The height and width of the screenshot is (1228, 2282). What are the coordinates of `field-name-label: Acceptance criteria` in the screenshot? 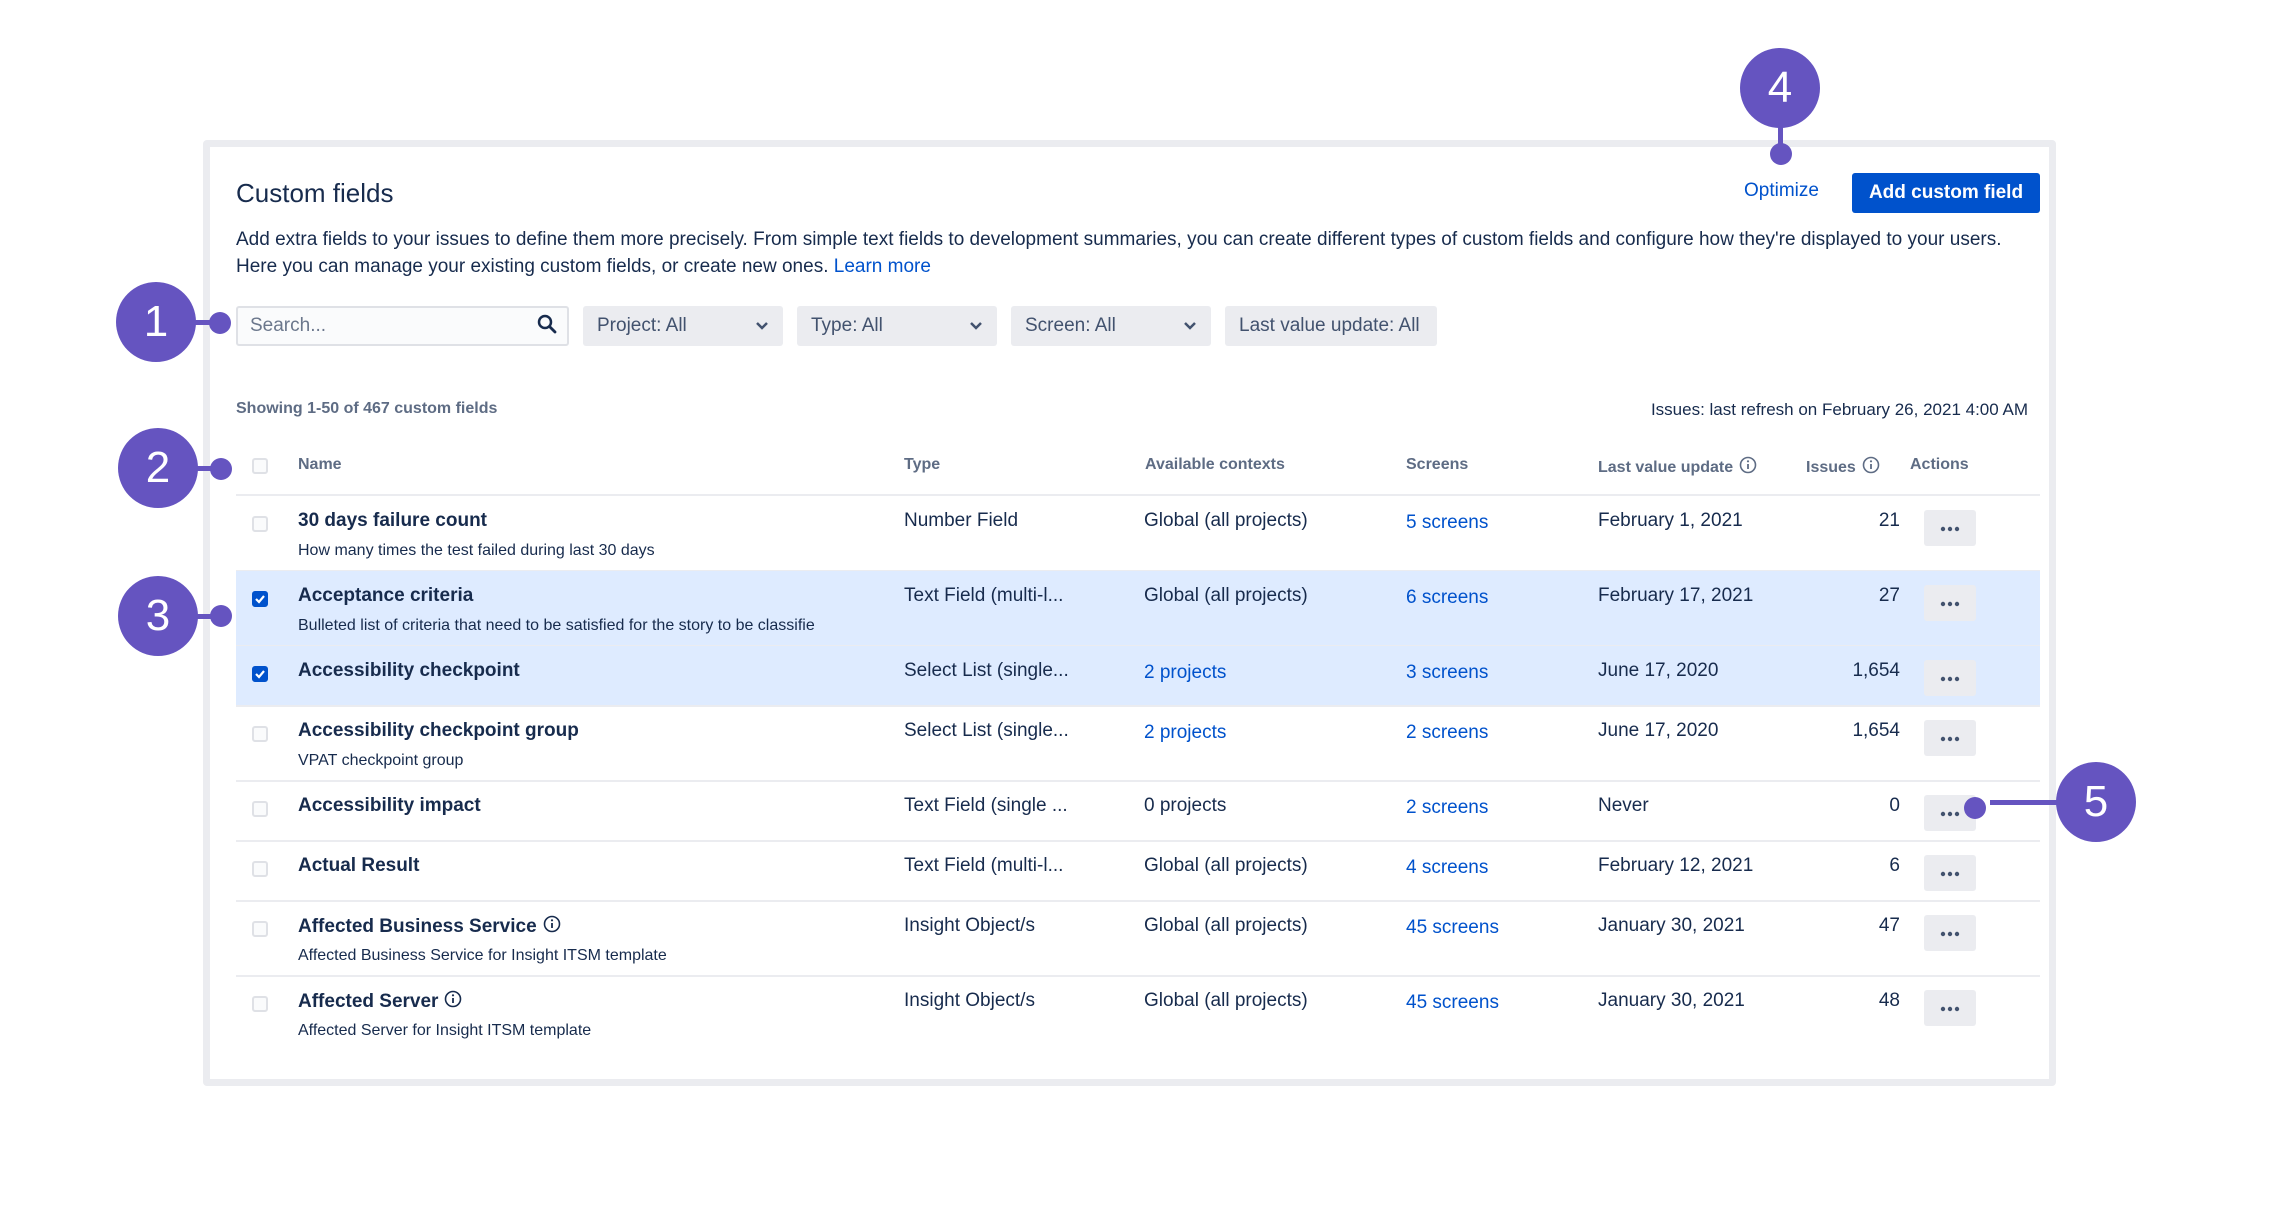 It's located at (386, 595).